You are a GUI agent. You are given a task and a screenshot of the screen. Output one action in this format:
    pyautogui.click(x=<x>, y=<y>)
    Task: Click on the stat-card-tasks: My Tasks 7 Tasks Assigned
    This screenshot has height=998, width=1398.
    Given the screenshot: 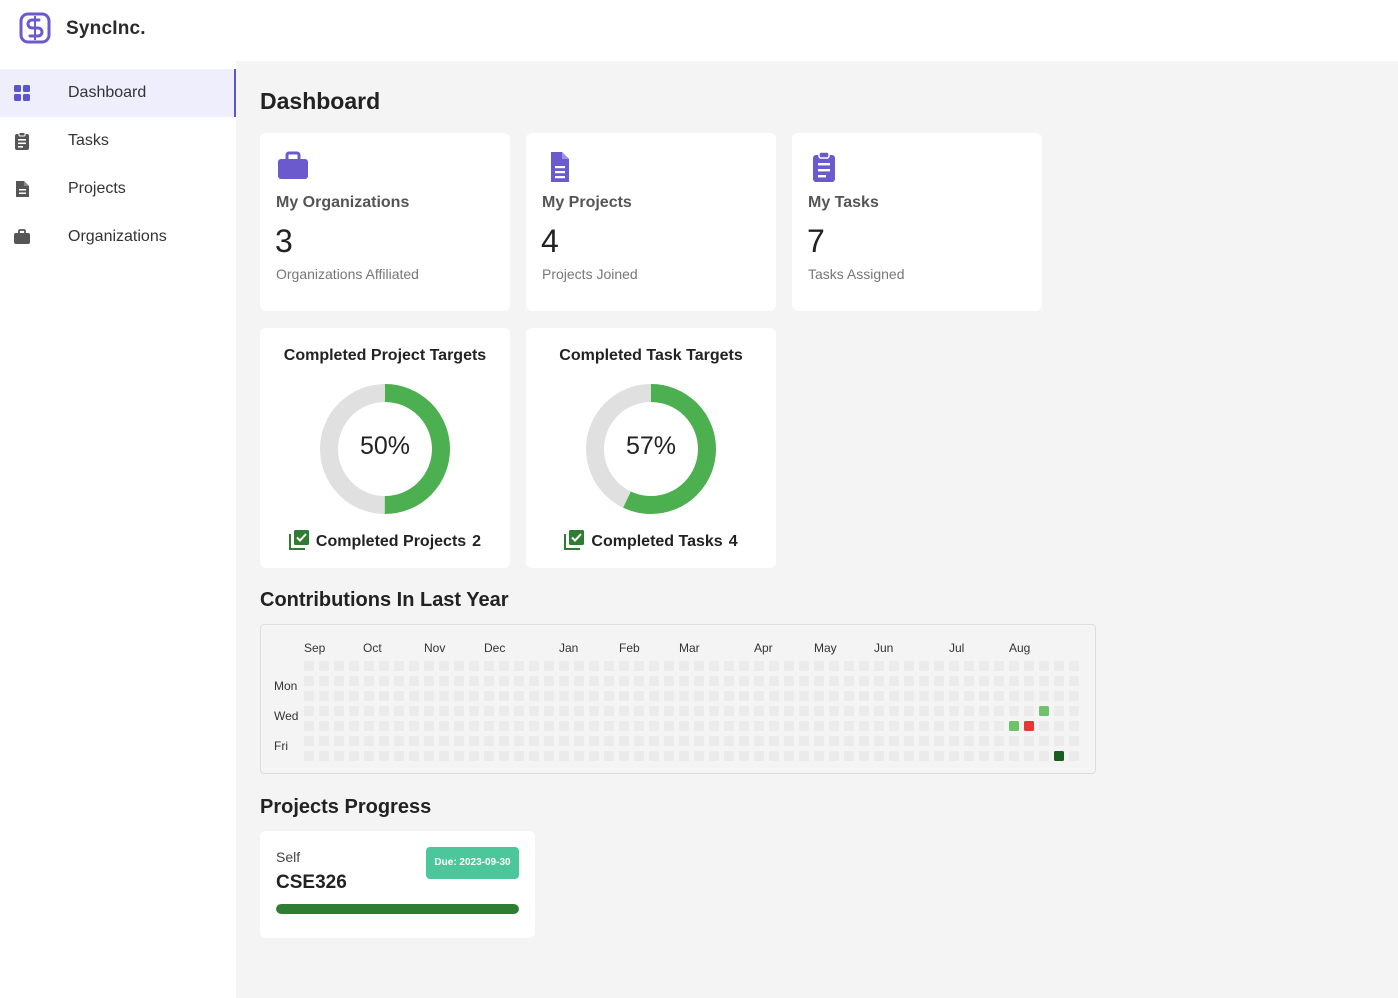 What is the action you would take?
    pyautogui.click(x=917, y=222)
    